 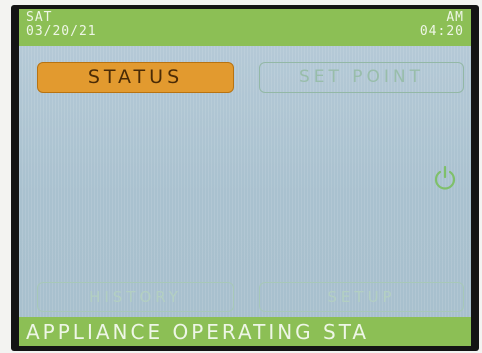 What do you see at coordinates (198, 332) in the screenshot?
I see `status-ticker-text: APPLIANCE OPERATING STA` at bounding box center [198, 332].